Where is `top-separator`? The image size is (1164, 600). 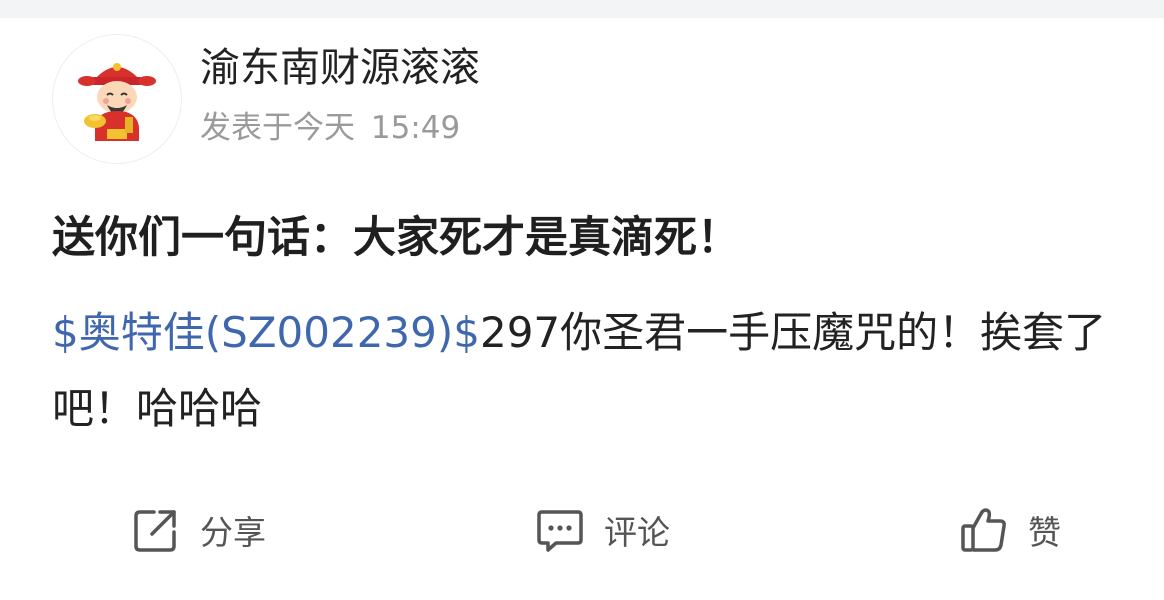 top-separator is located at coordinates (582, 9).